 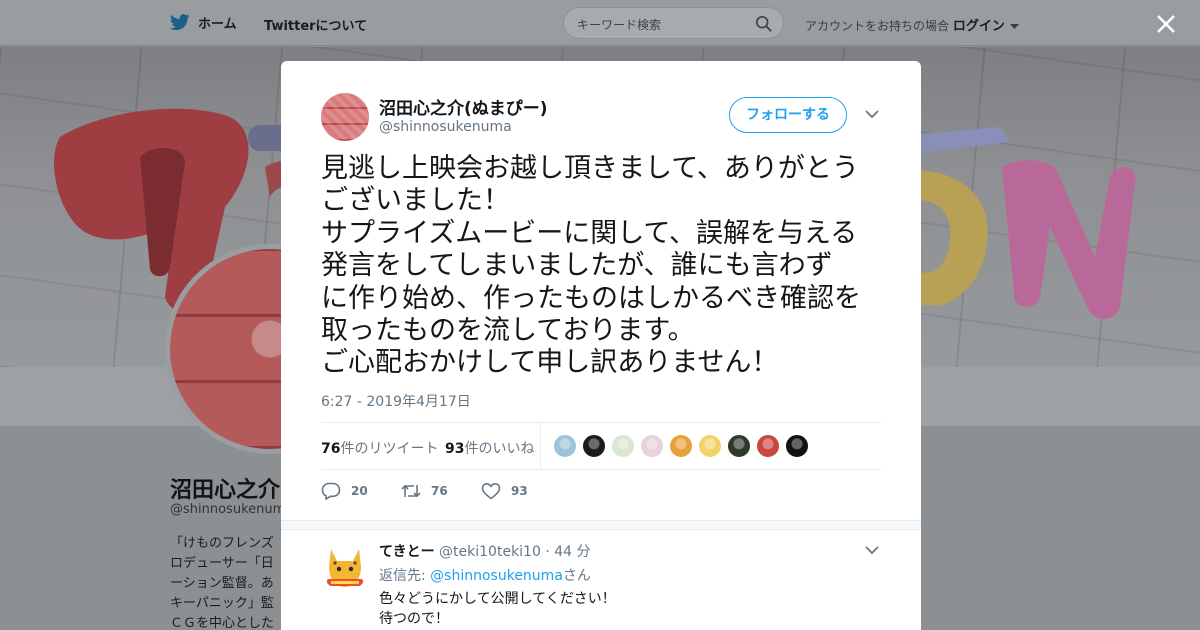 What do you see at coordinates (222, 543) in the screenshot?
I see `profile-bio-line: 「けものフレンズ` at bounding box center [222, 543].